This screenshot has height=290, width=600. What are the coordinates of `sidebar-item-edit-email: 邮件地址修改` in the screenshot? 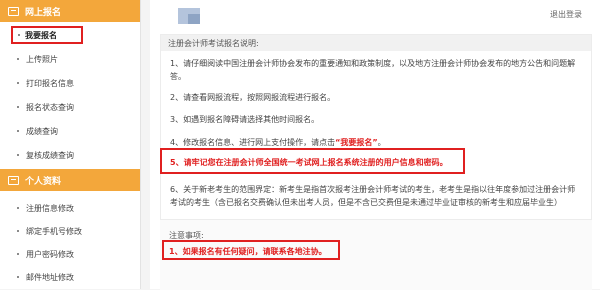 It's located at (70, 277).